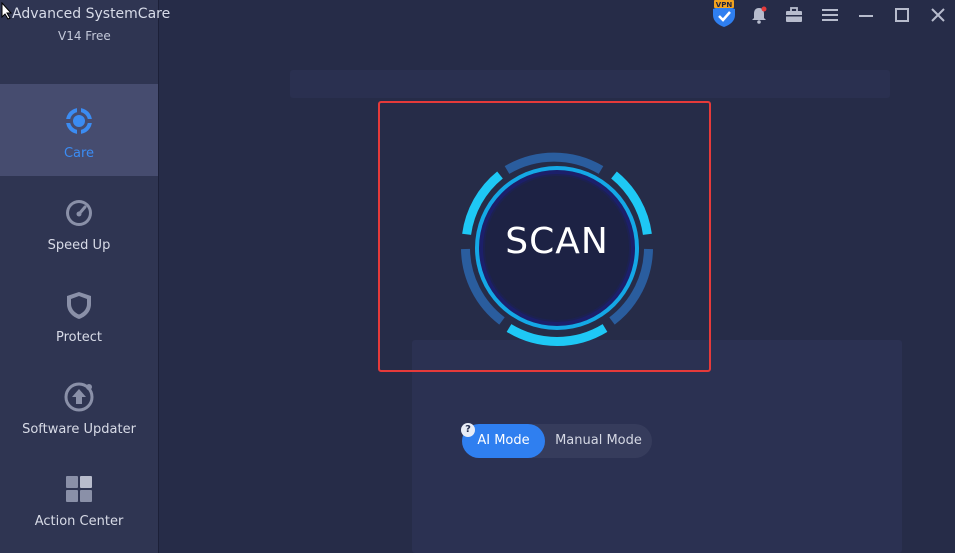 The height and width of the screenshot is (553, 955). What do you see at coordinates (79, 213) in the screenshot?
I see `speedometer-icon` at bounding box center [79, 213].